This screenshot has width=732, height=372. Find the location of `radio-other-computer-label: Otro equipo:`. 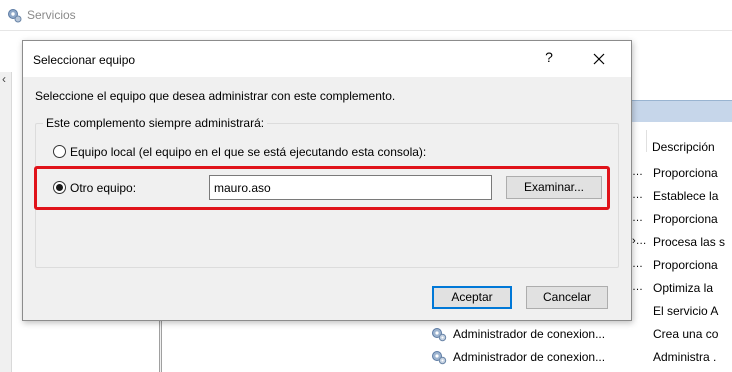

radio-other-computer-label: Otro equipo: is located at coordinates (103, 188).